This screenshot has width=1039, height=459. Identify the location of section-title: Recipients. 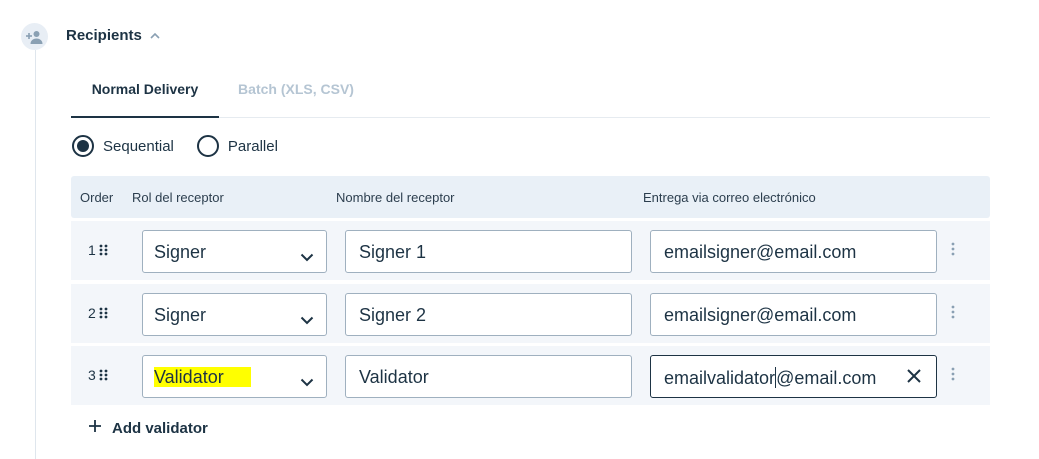
(104, 35).